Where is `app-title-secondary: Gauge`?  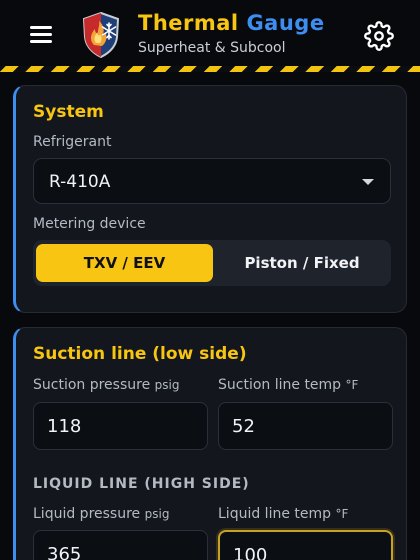
app-title-secondary: Gauge is located at coordinates (285, 23).